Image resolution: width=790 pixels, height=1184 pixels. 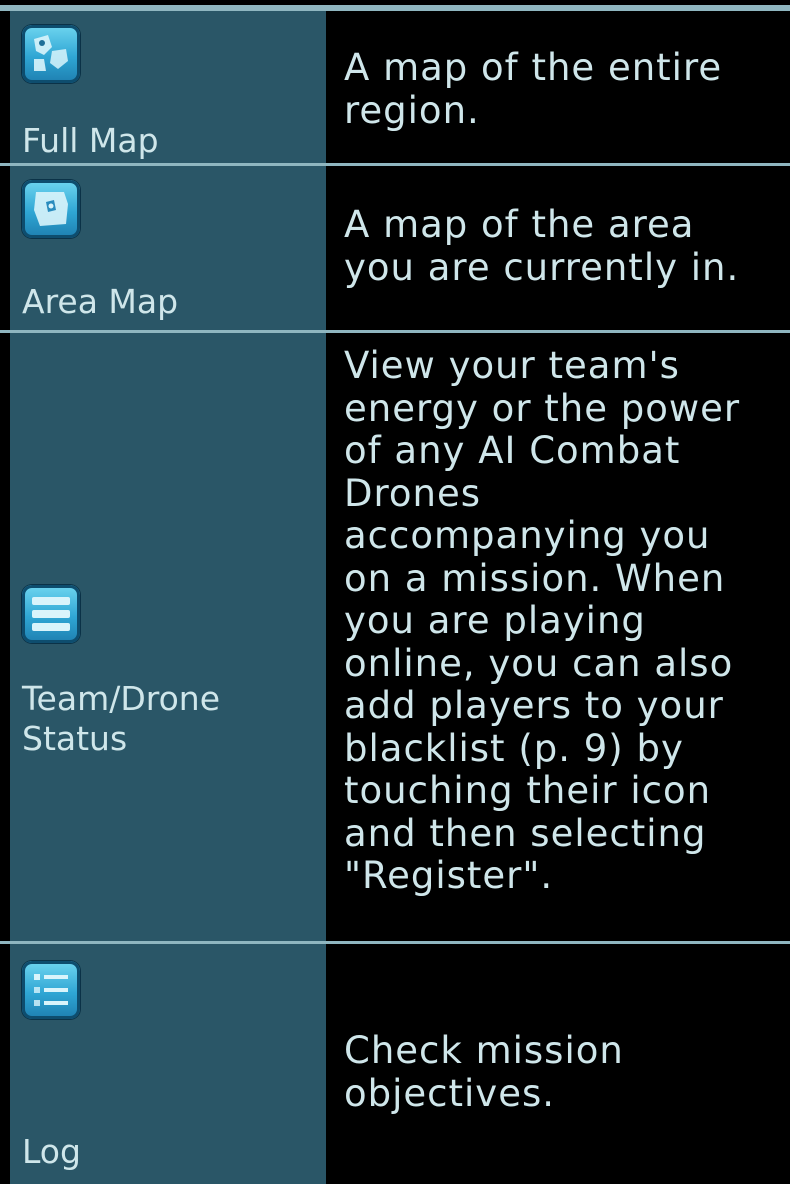 I want to click on feature-cell-log: Log, so click(x=168, y=1064).